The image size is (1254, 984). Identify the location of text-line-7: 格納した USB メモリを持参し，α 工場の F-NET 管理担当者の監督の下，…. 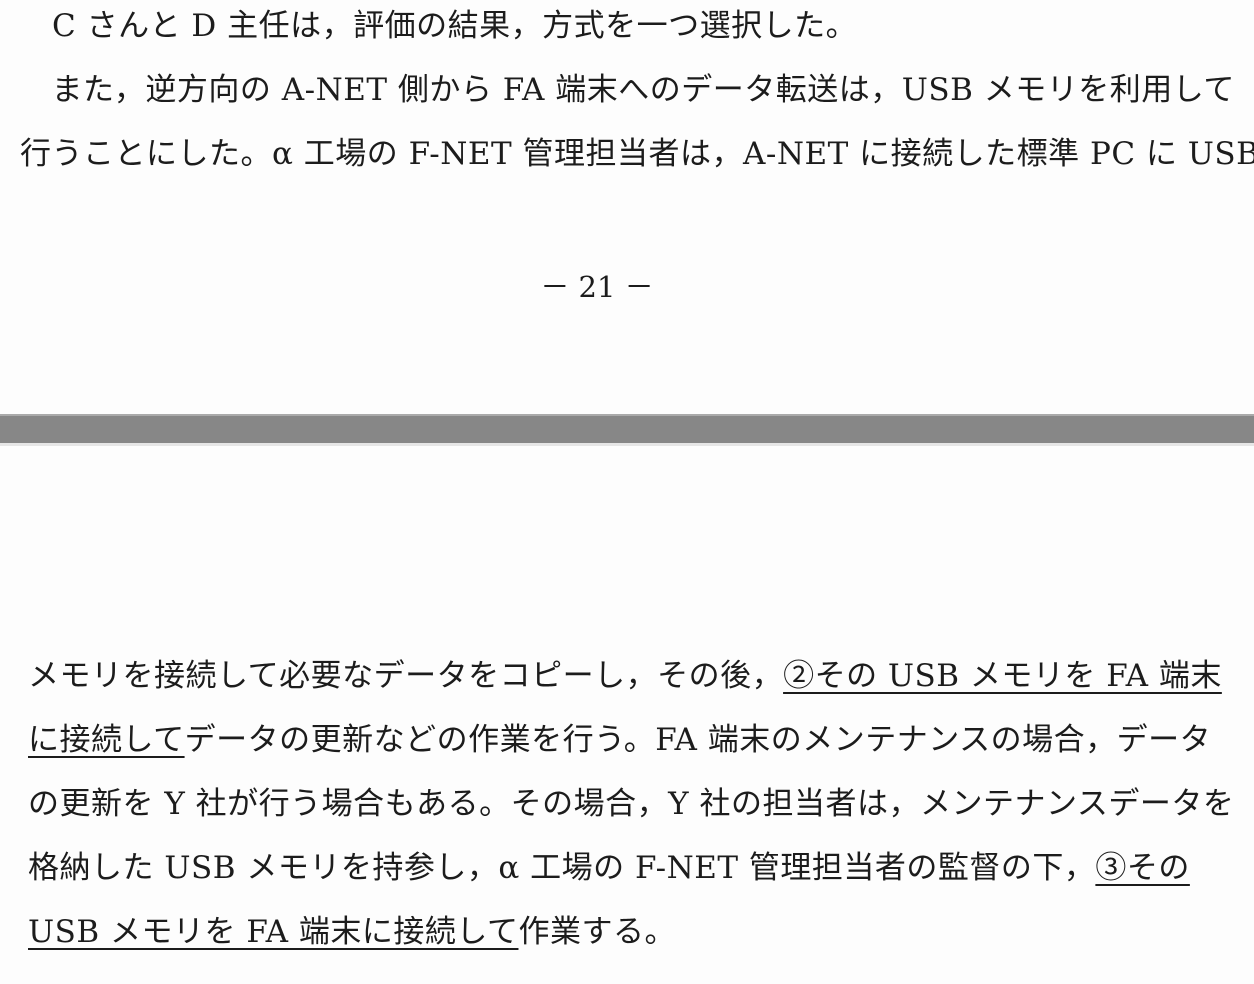
(609, 868).